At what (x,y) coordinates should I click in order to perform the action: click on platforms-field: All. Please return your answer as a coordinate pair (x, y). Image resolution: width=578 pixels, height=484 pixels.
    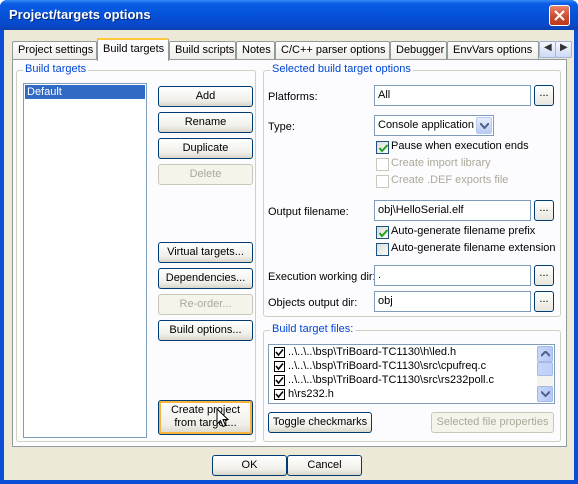
    Looking at the image, I should click on (452, 95).